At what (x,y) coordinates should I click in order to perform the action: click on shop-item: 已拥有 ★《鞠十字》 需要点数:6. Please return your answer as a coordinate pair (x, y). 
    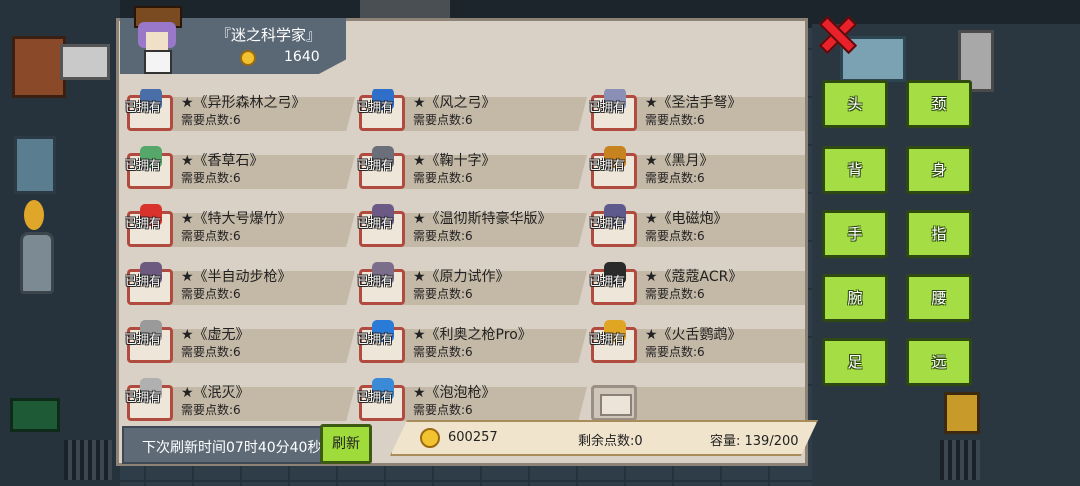
    Looking at the image, I should click on (471, 169).